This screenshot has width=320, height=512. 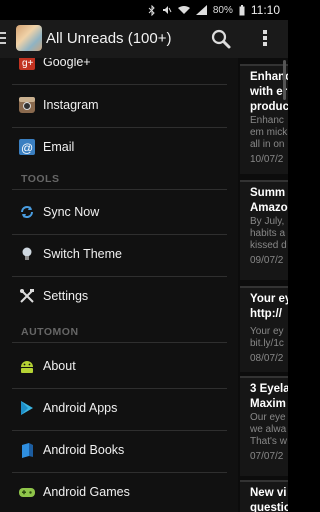 I want to click on bluetooth-icon, so click(x=151, y=10).